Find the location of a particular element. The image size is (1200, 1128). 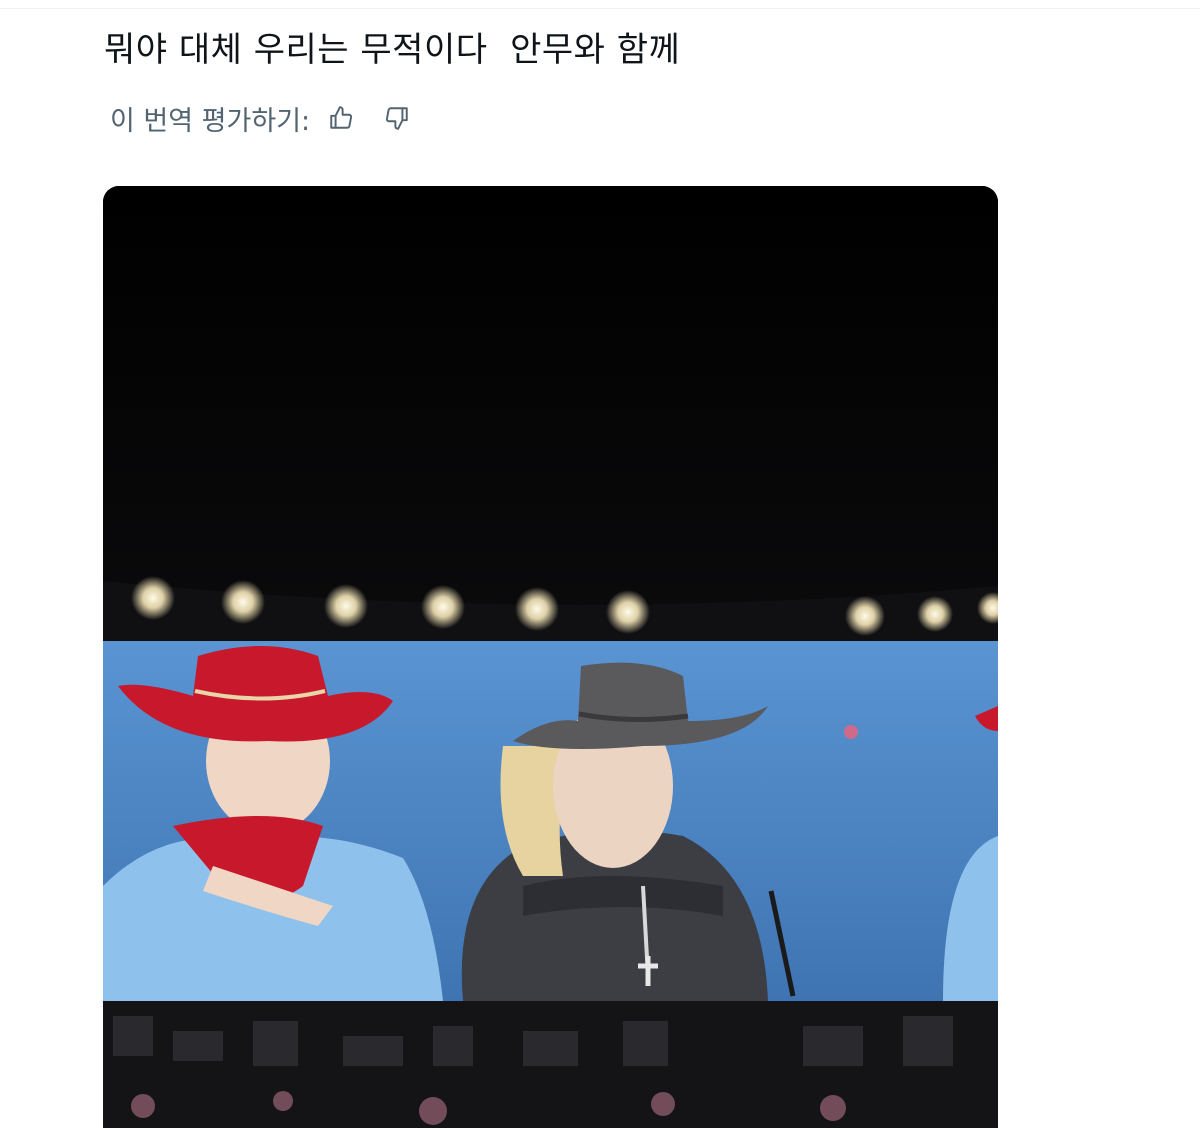

post-text: 뭐야 대체 우리는 무적이다 안무와 함께 is located at coordinates (392, 50).